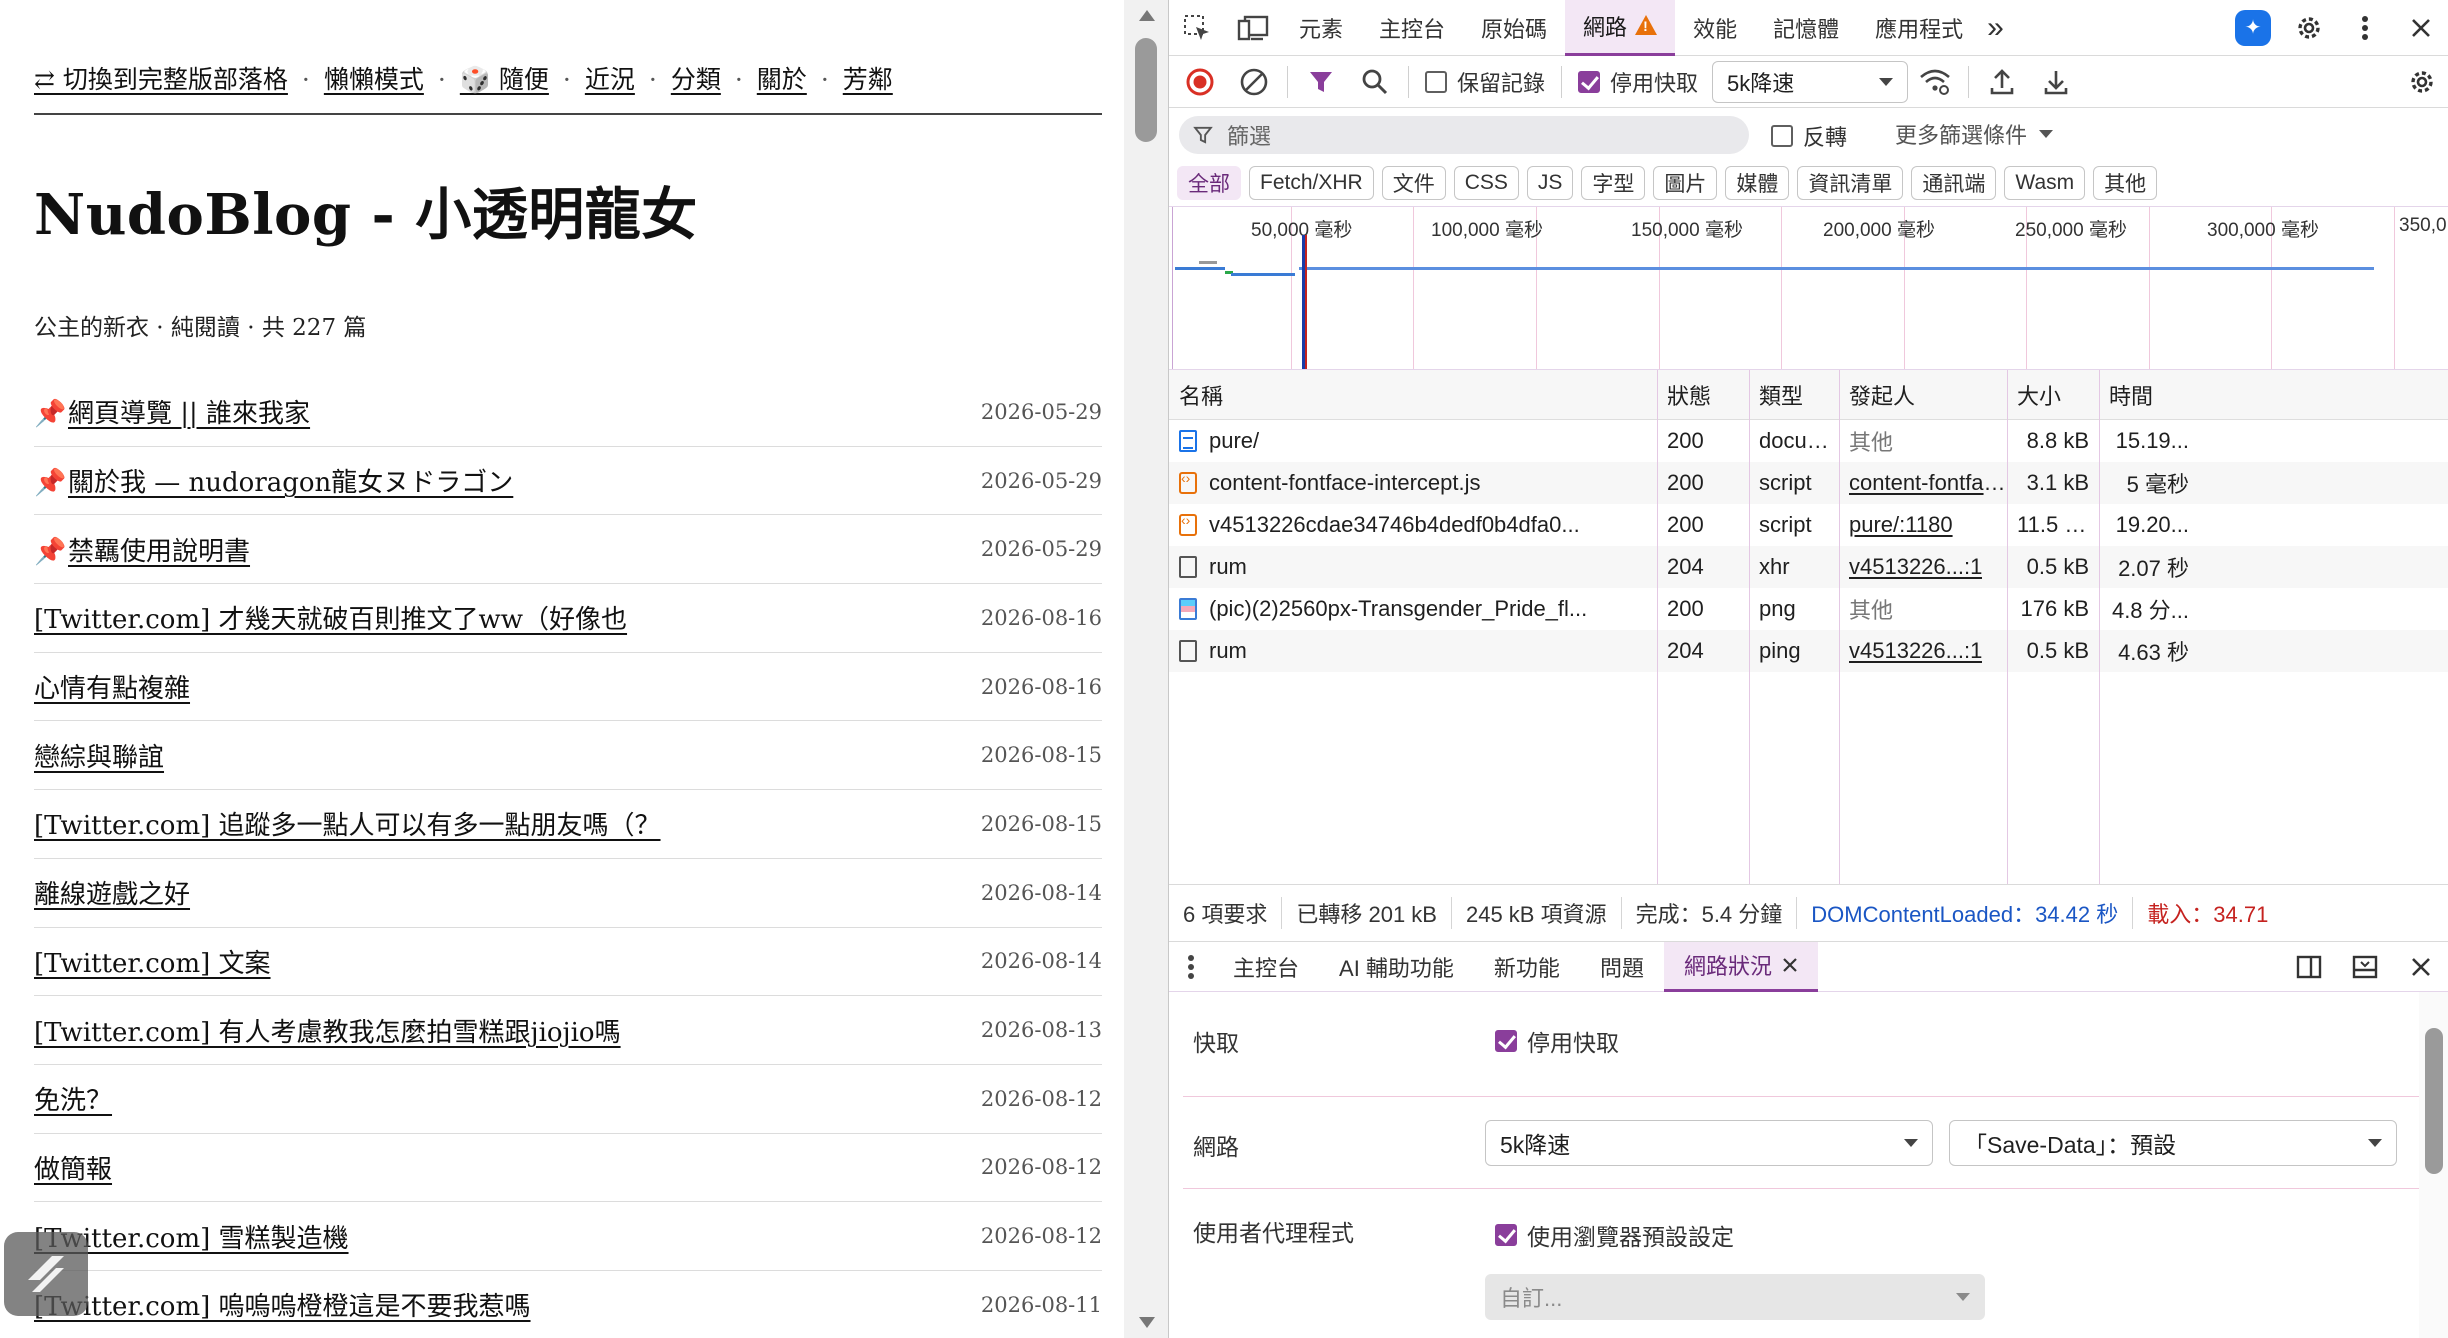 Image resolution: width=2448 pixels, height=1338 pixels. I want to click on drawer-tab-console: 主控台, so click(1266, 967).